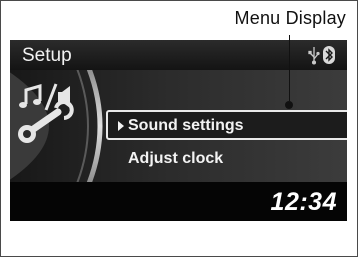  Describe the element at coordinates (121, 126) in the screenshot. I see `selection-pointer-icon` at that location.